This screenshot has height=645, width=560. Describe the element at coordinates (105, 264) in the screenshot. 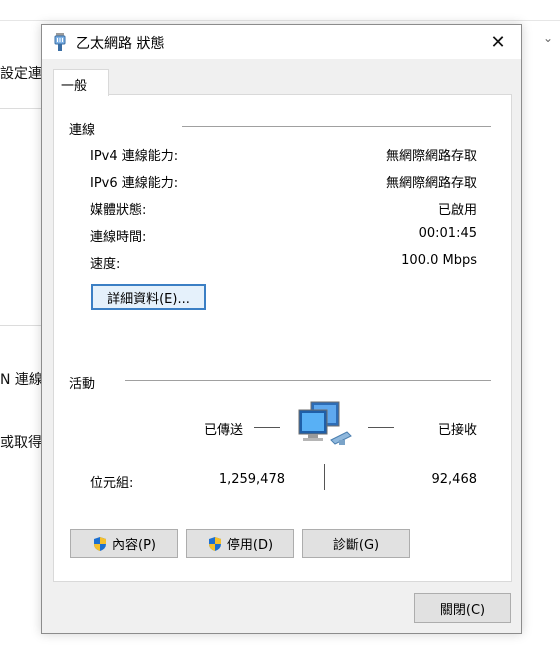

I see `speed-label: 速度:` at that location.